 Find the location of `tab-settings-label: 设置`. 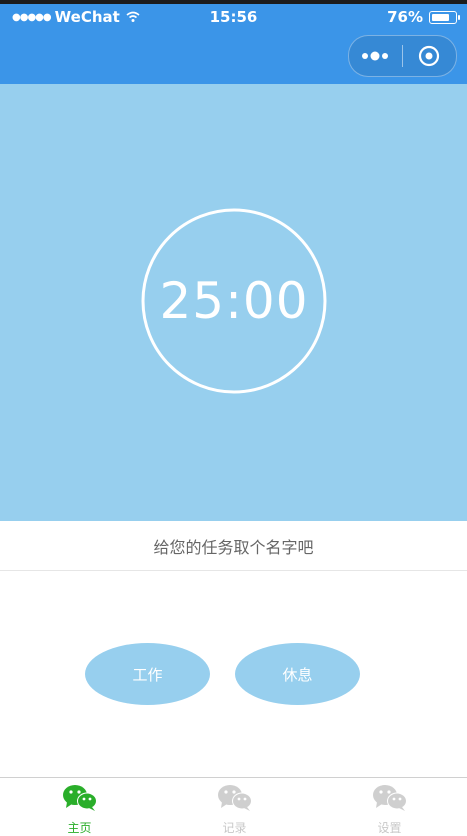

tab-settings-label: 设置 is located at coordinates (389, 828).